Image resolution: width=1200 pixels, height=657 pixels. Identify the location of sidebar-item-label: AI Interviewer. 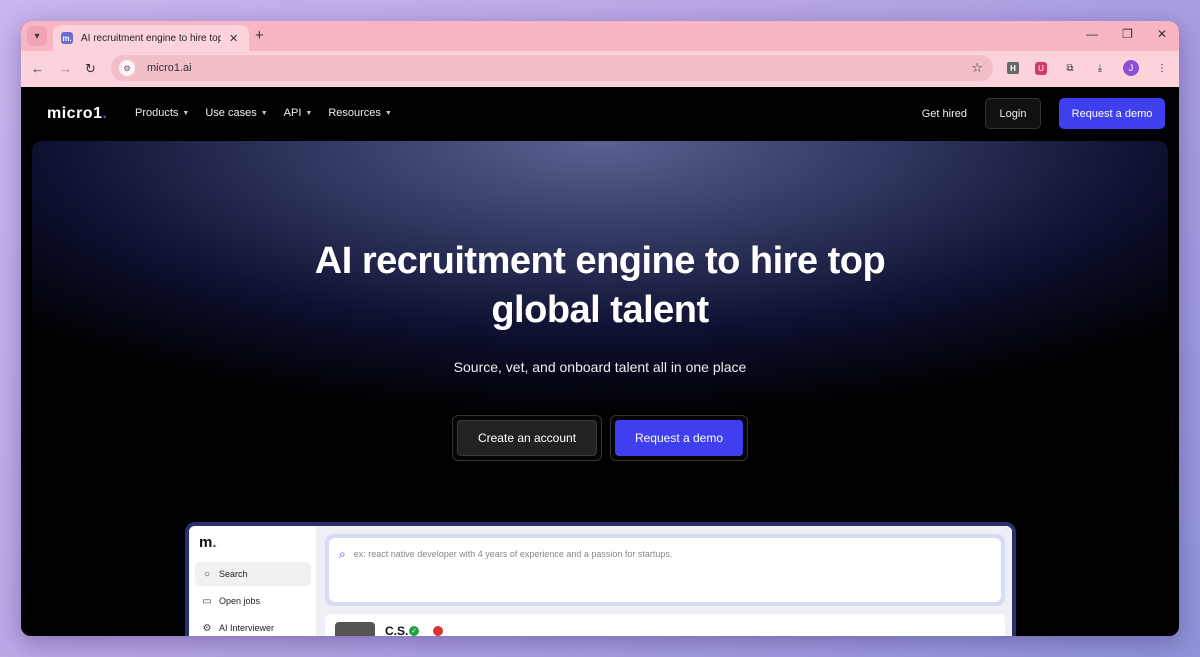
(247, 628).